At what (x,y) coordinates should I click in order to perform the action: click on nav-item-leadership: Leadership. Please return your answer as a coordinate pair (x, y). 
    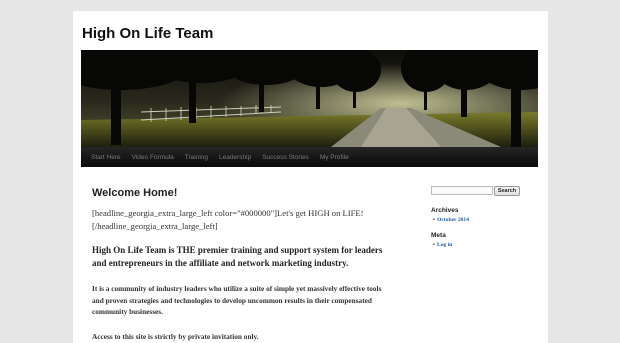
    Looking at the image, I should click on (235, 157).